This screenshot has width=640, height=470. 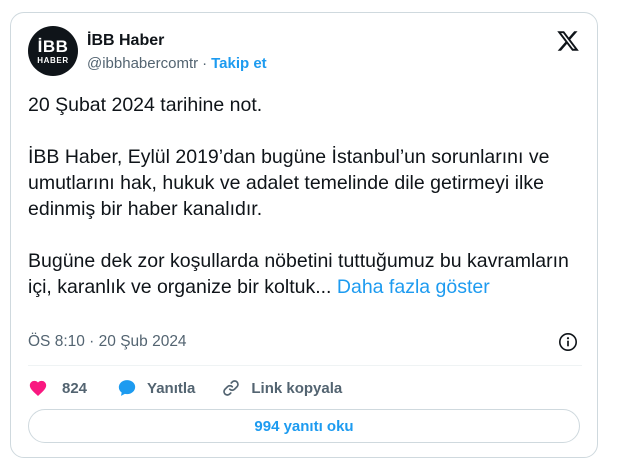 I want to click on tweet-timestamp: ÖS 8:10 · 20 Şub 2024, so click(x=107, y=342).